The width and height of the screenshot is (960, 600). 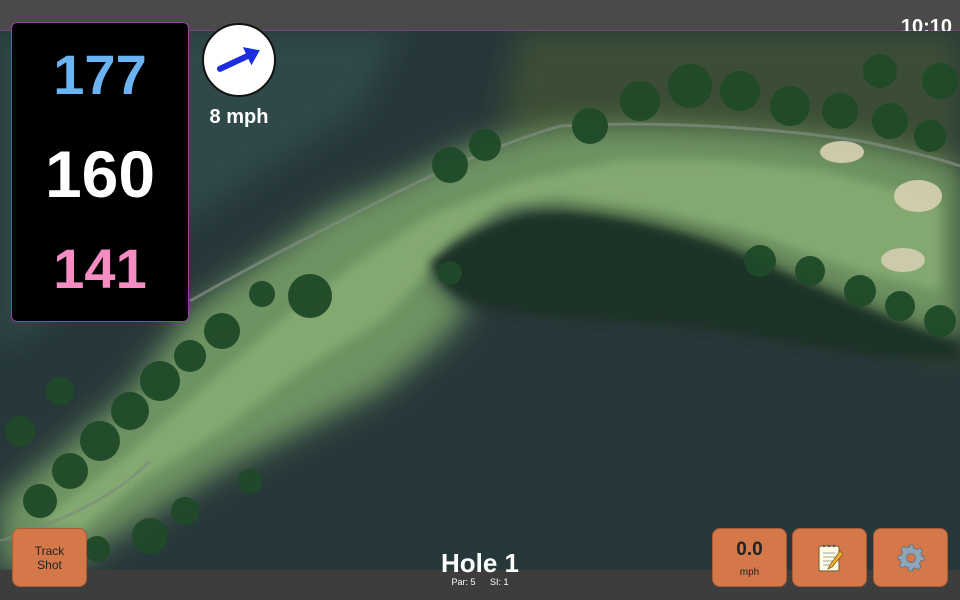 I want to click on speed-value: 0.0, so click(x=749, y=549).